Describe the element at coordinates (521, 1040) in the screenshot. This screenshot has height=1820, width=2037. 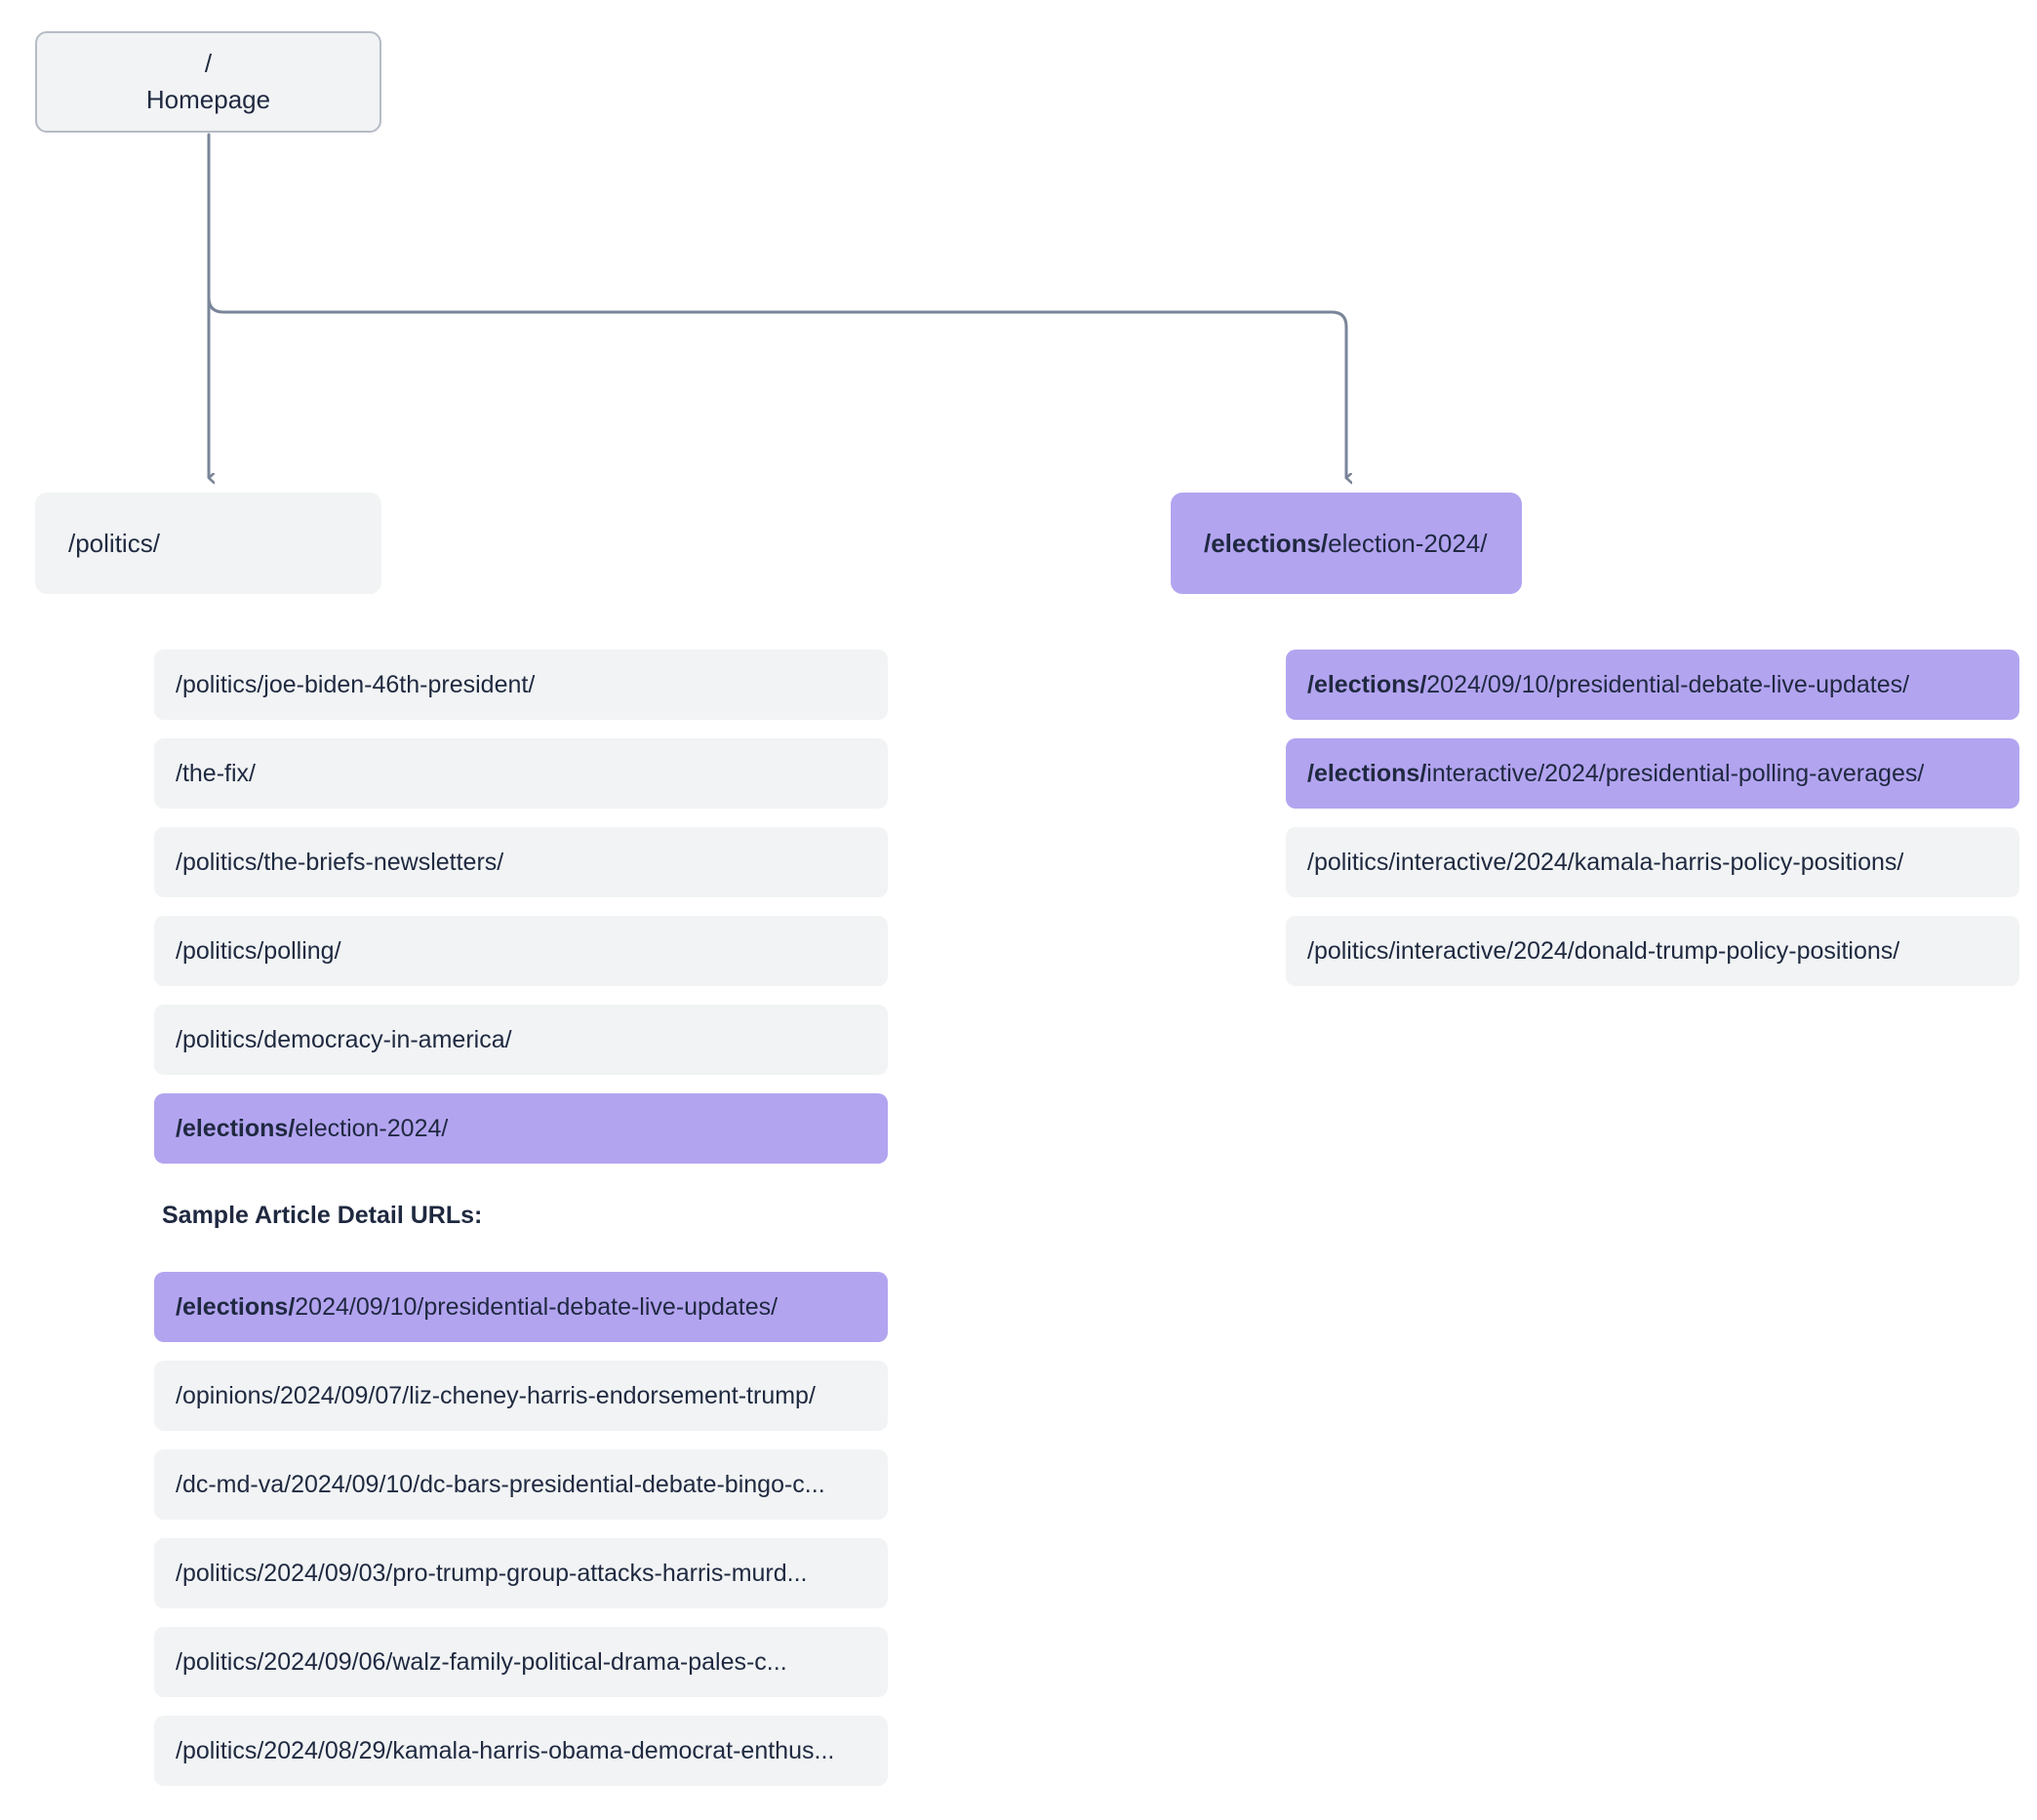
I see `list-item: /politics/democracy-in-america/` at that location.